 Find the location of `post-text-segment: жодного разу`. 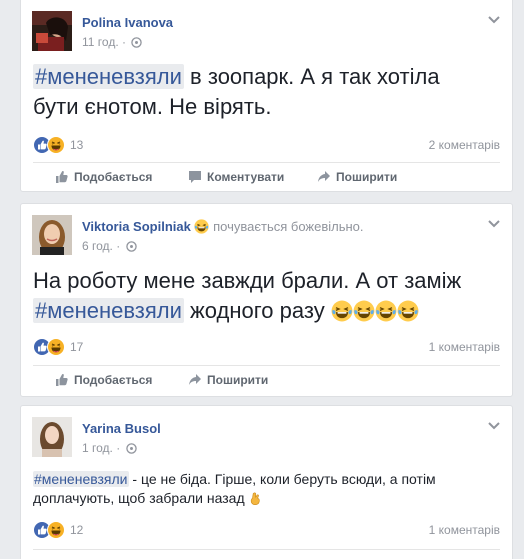

post-text-segment: жодного разу is located at coordinates (254, 310).